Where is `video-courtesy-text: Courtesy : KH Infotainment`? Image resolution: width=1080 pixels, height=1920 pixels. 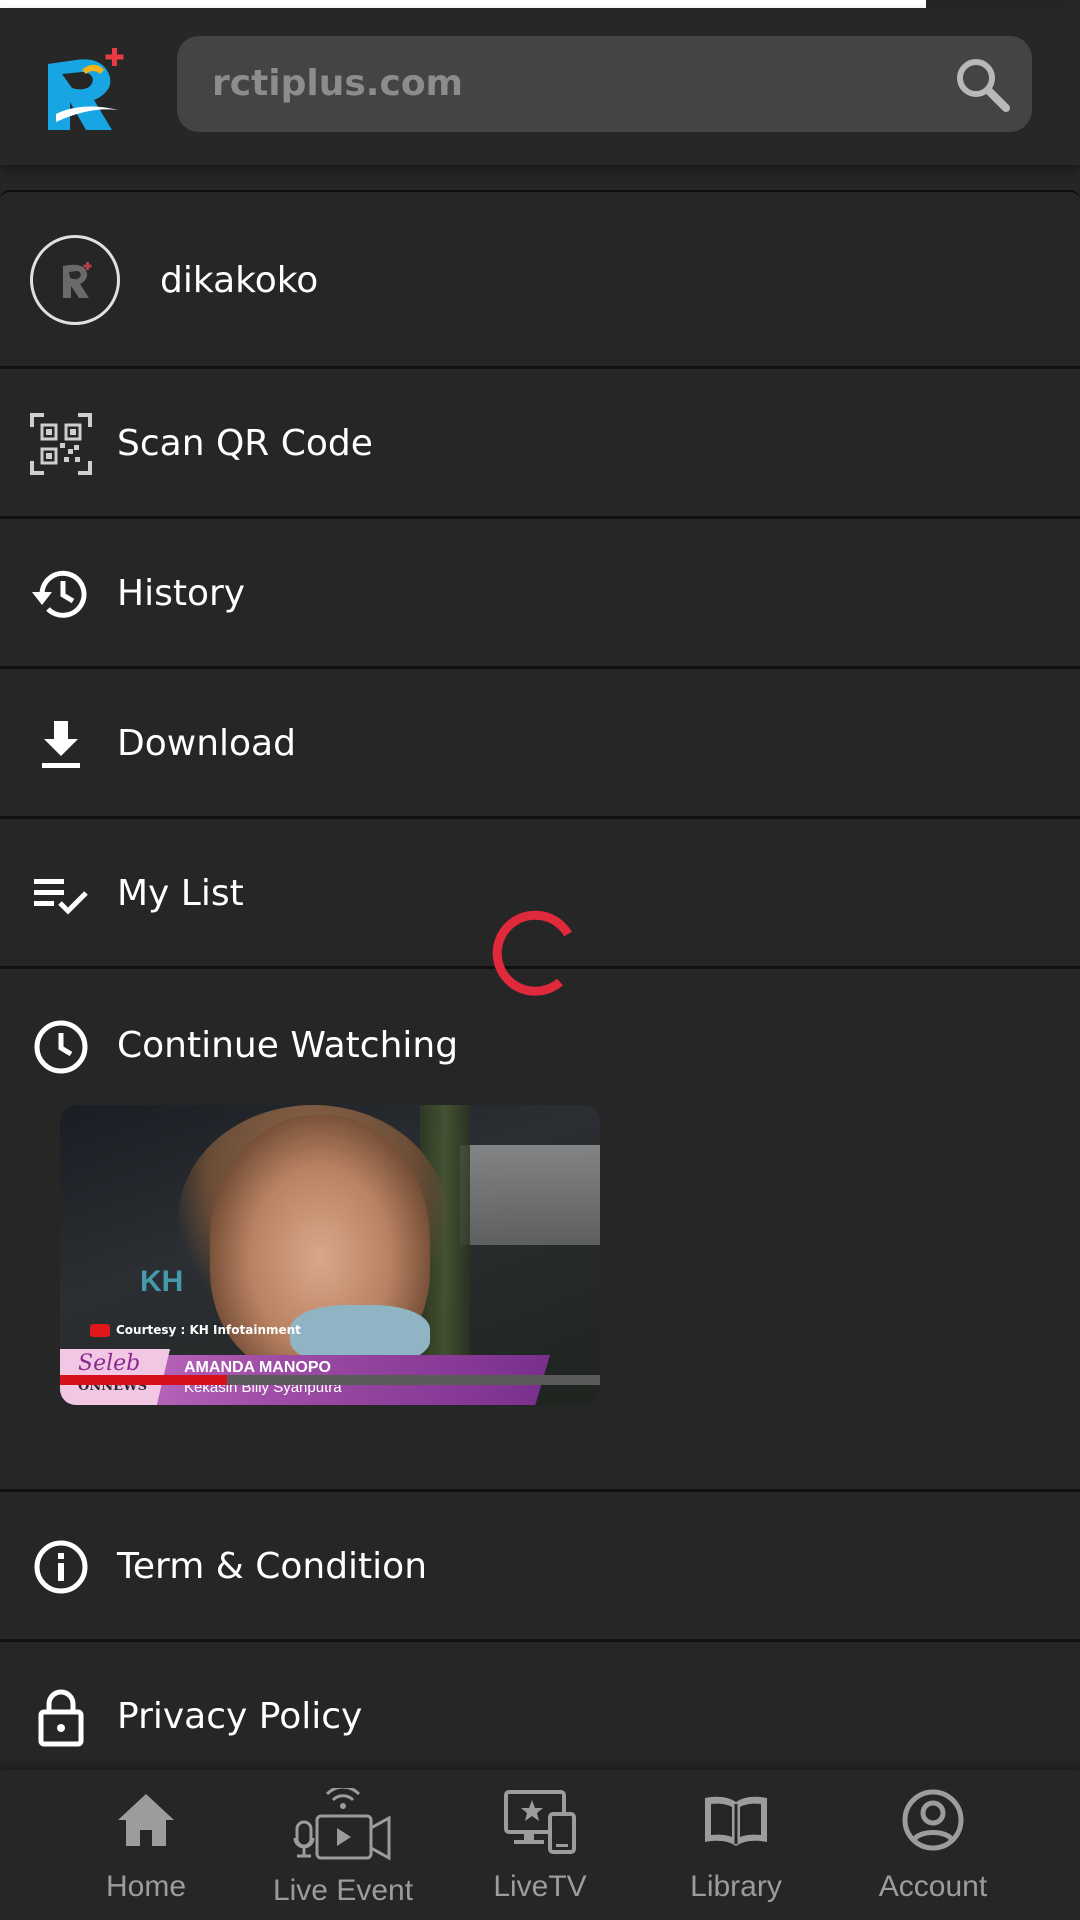
video-courtesy-text: Courtesy : KH Infotainment is located at coordinates (195, 1330).